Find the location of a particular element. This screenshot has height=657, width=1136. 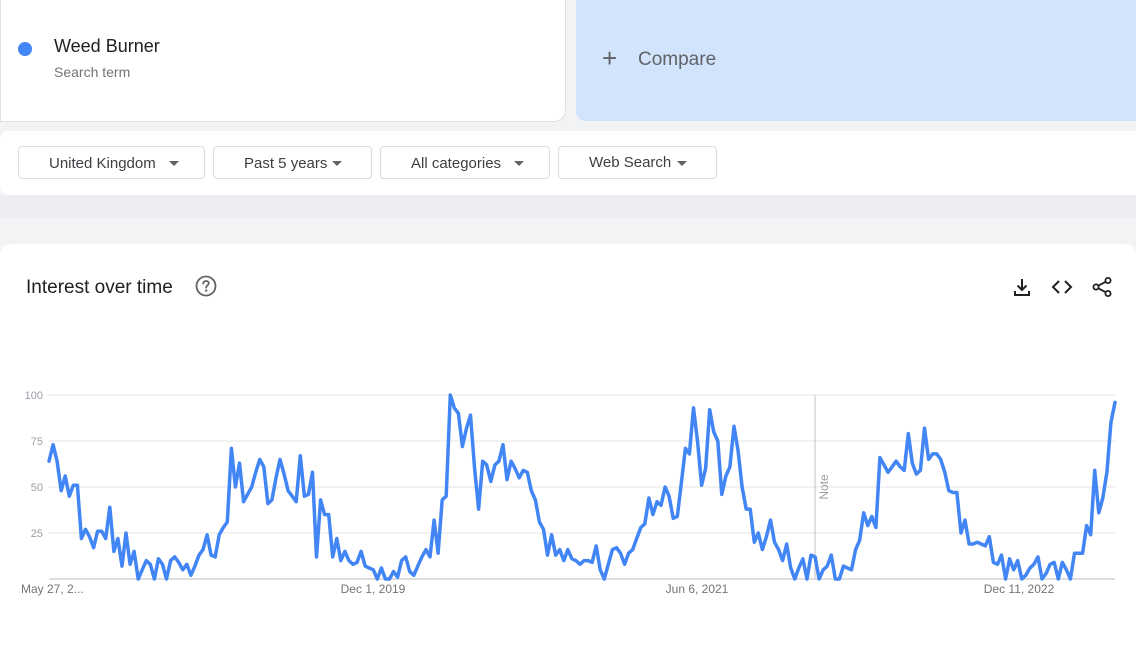

x-tick-label: Dec 1, 2019 is located at coordinates (373, 589).